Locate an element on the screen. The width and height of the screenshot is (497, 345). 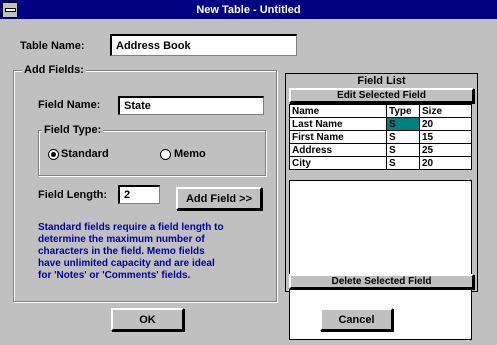
column-header-name: Name is located at coordinates (338, 111).